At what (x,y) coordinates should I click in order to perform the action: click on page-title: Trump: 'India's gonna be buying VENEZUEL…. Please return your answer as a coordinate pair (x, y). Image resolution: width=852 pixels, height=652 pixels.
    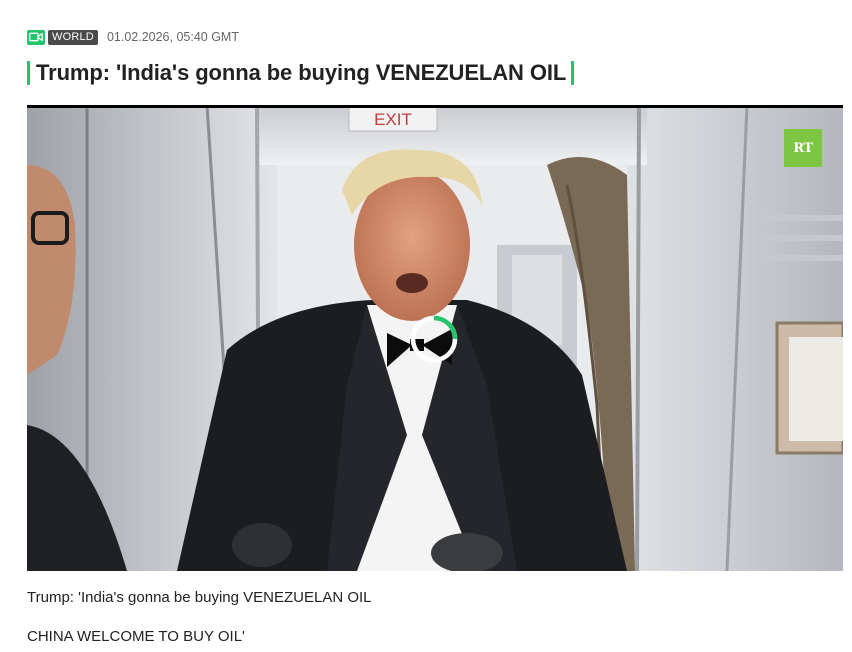
    Looking at the image, I should click on (301, 72).